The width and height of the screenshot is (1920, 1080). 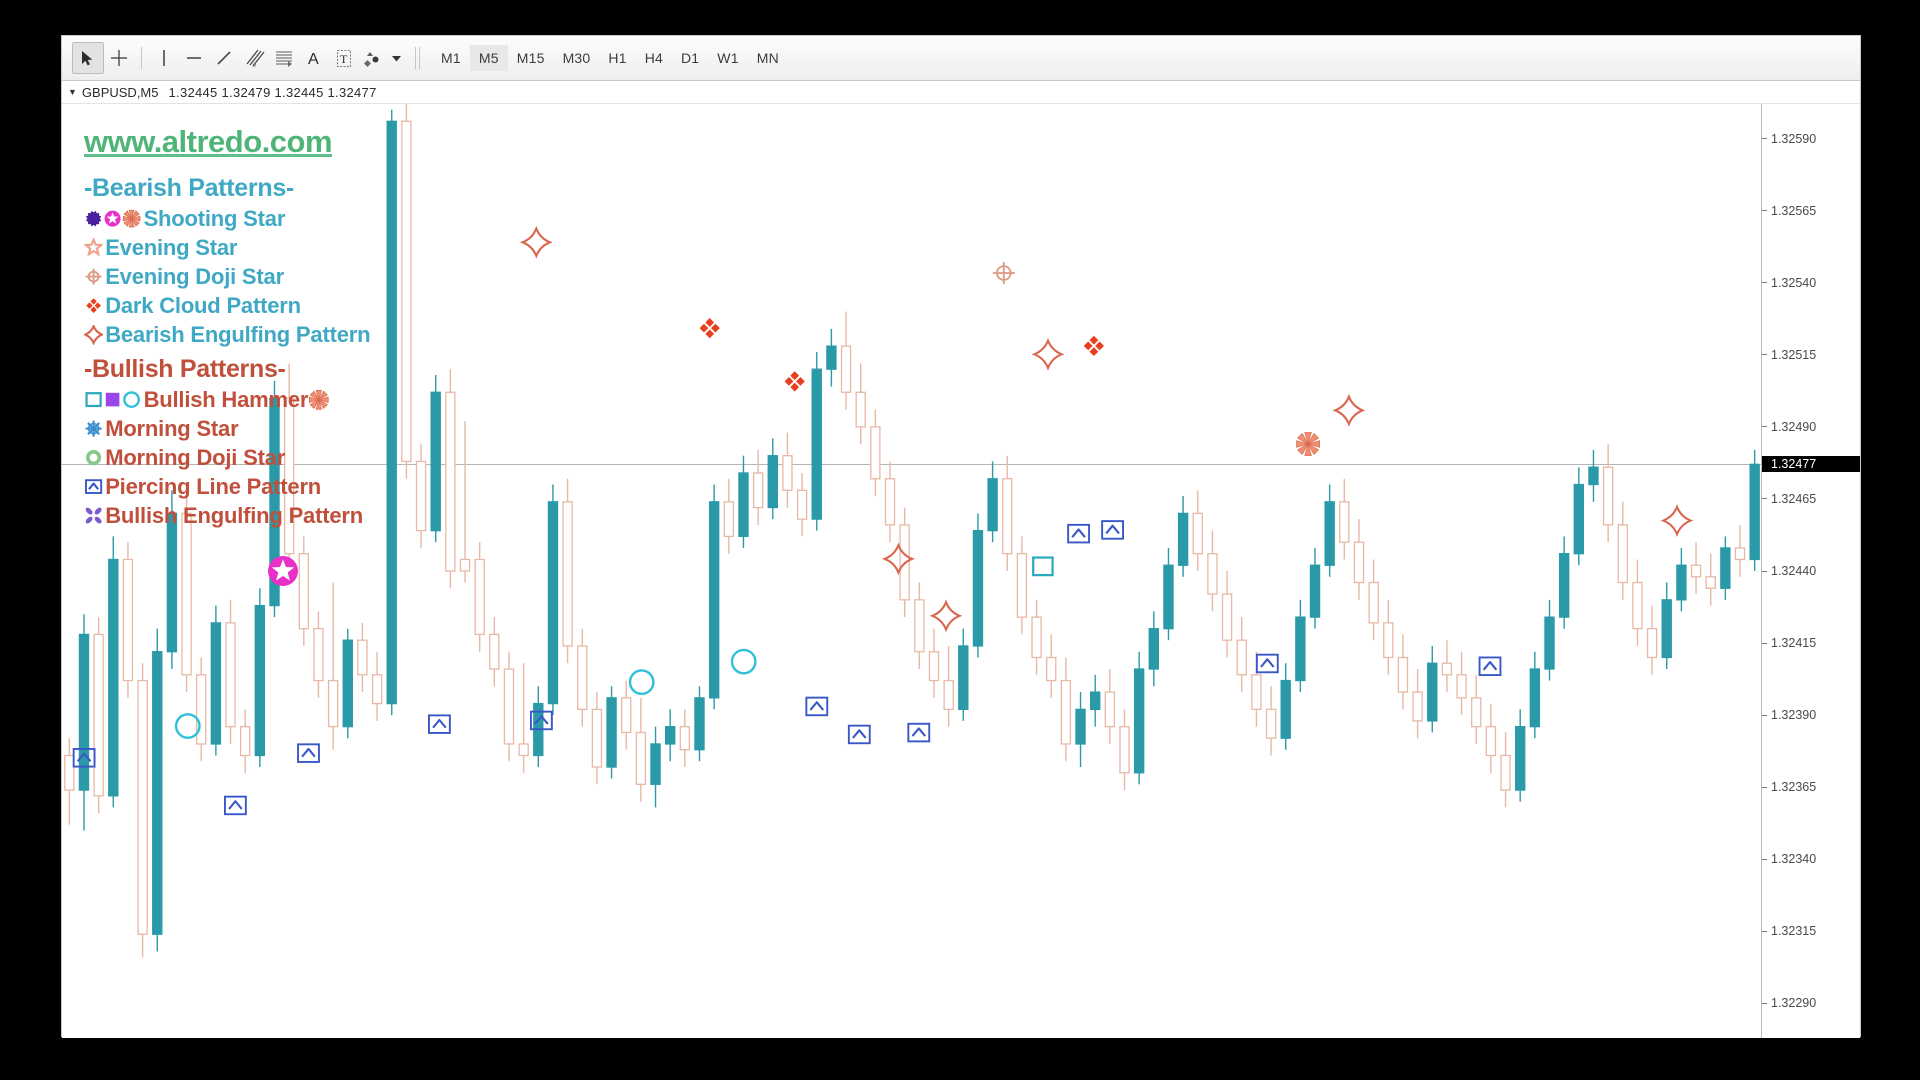 What do you see at coordinates (1794, 715) in the screenshot?
I see `axis-tick-label: 1.32390` at bounding box center [1794, 715].